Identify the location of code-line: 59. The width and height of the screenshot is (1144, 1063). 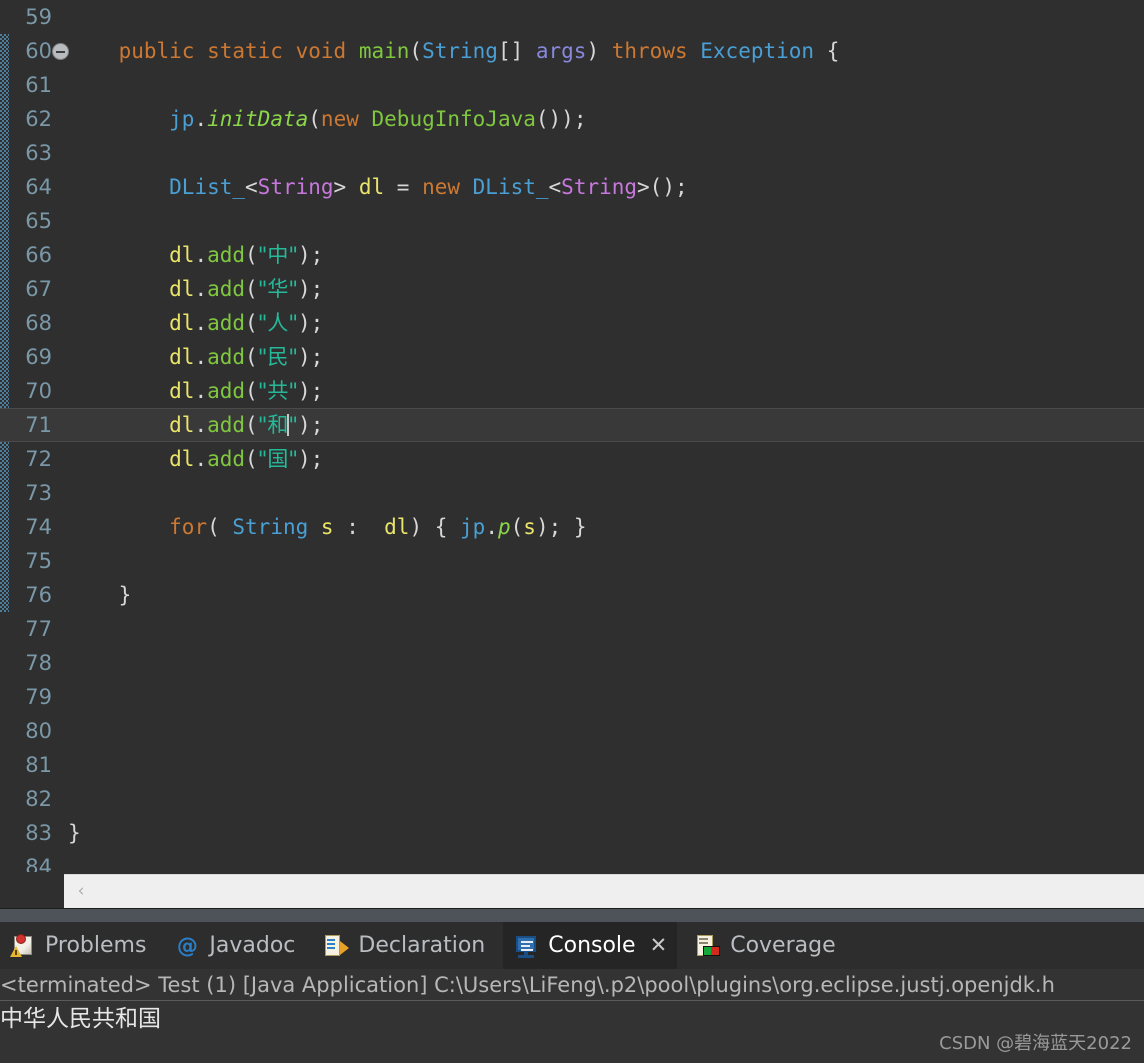
(572, 17).